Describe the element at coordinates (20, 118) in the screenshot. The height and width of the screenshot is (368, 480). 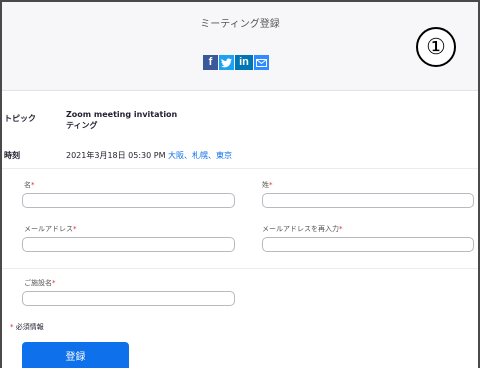
I see `topic-label: トピック` at that location.